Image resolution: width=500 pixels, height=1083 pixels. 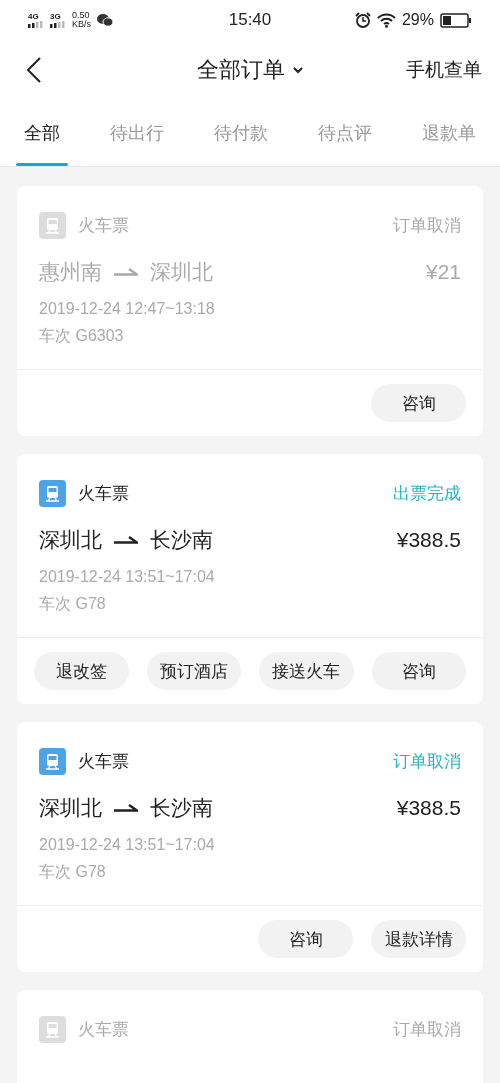 I want to click on action-button: 退改签, so click(x=81, y=671).